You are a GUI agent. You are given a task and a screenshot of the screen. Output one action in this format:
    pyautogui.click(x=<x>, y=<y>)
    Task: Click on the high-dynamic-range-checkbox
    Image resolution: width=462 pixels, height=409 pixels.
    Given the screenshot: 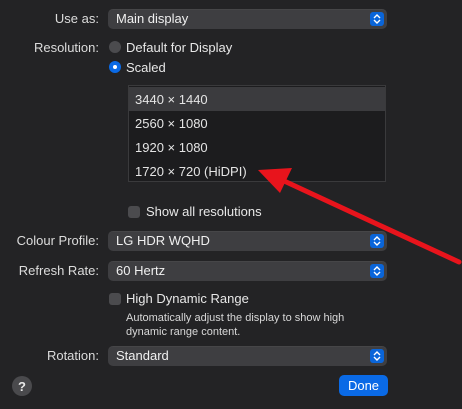 What is the action you would take?
    pyautogui.click(x=115, y=299)
    